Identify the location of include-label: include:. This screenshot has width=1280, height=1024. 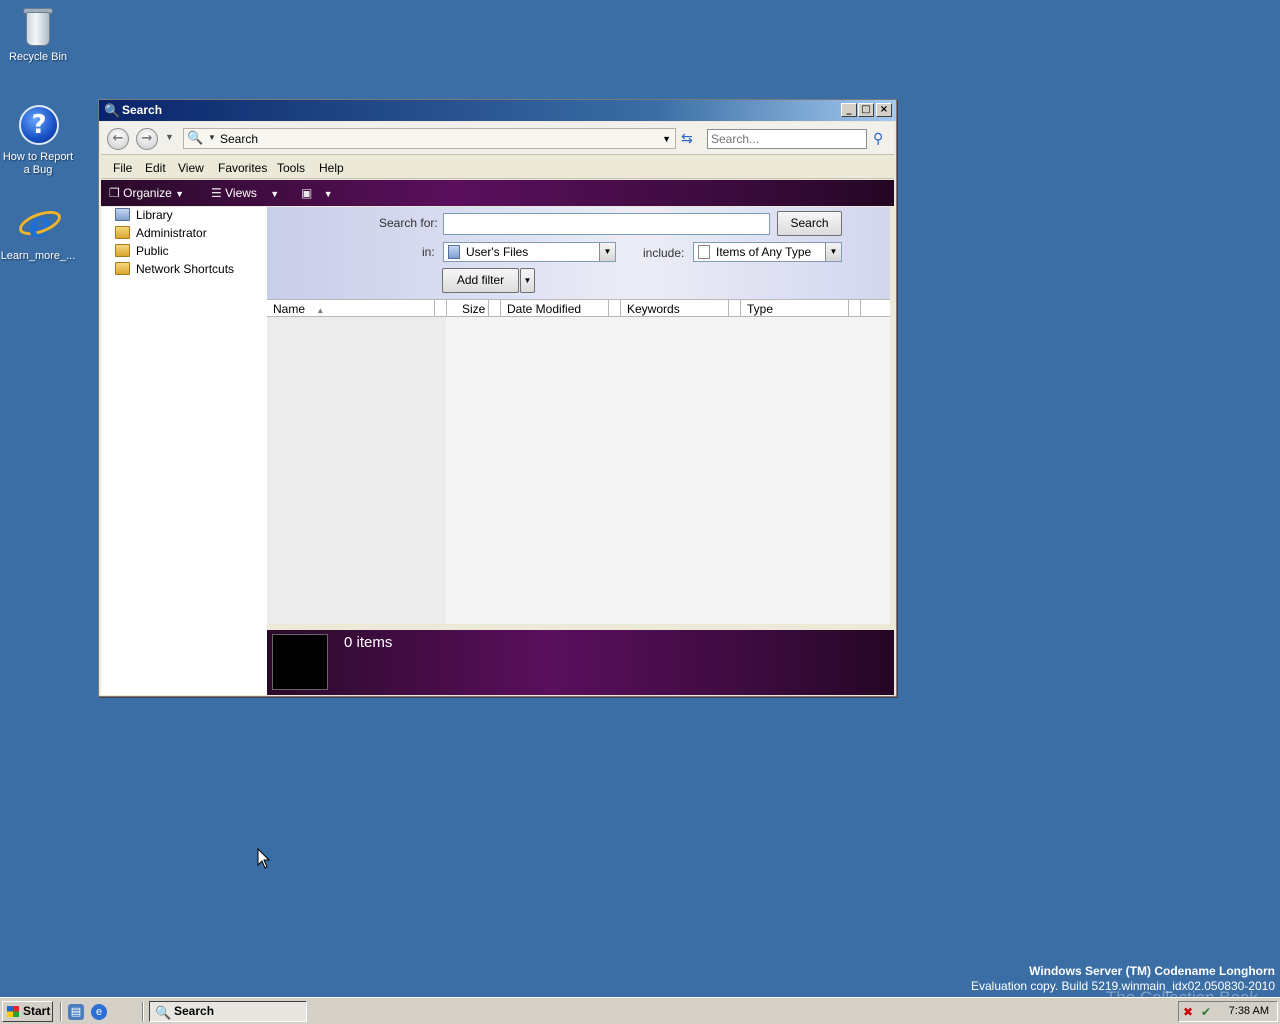
(664, 253).